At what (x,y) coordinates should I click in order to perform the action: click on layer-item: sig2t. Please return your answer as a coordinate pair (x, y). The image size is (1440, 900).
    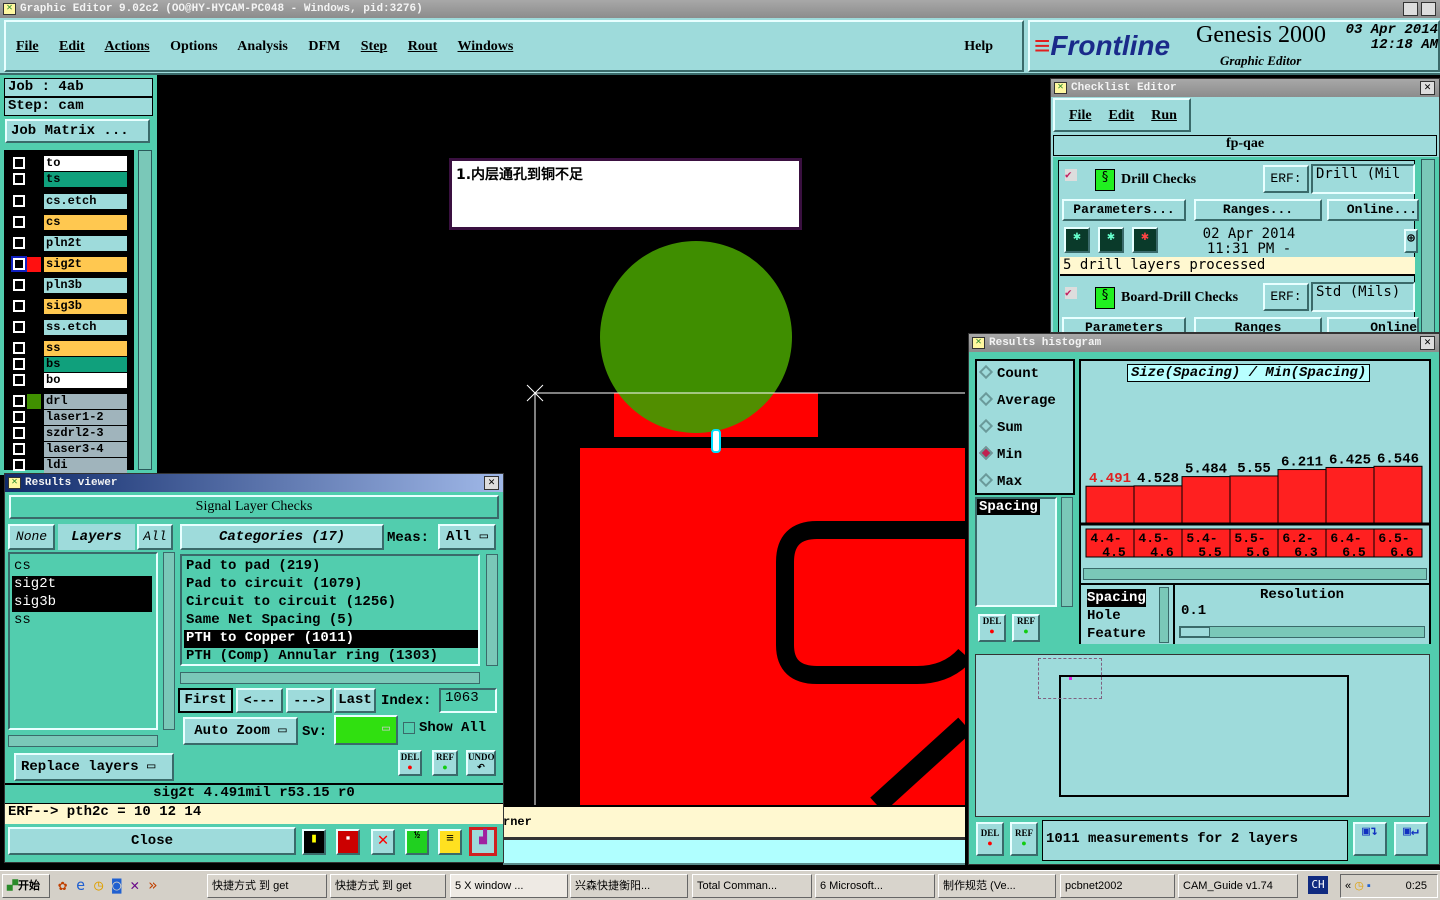
    Looking at the image, I should click on (85, 264).